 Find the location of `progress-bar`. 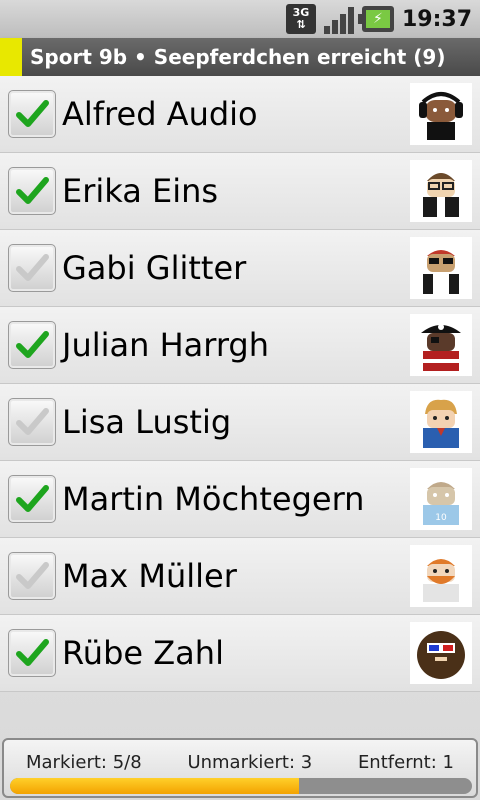

progress-bar is located at coordinates (241, 786).